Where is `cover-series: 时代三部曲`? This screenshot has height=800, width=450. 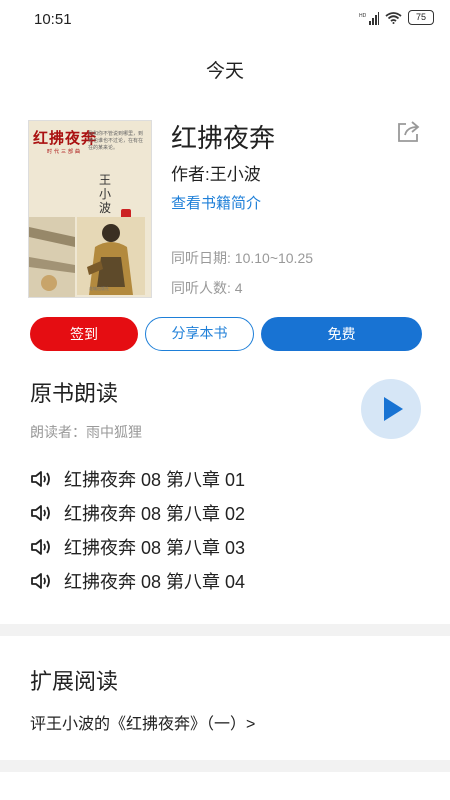 cover-series: 时代三部曲 is located at coordinates (65, 152).